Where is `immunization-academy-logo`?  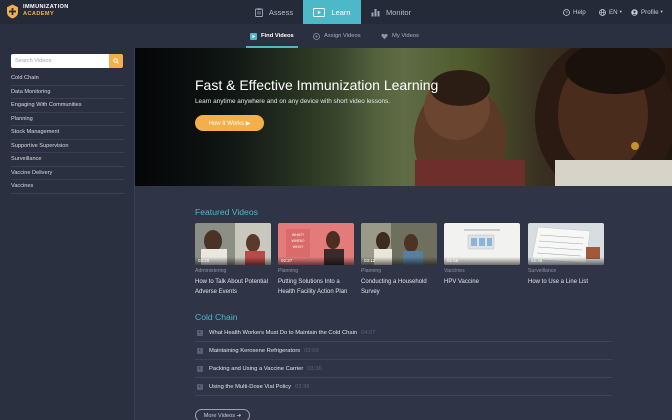
immunization-academy-logo is located at coordinates (12, 11).